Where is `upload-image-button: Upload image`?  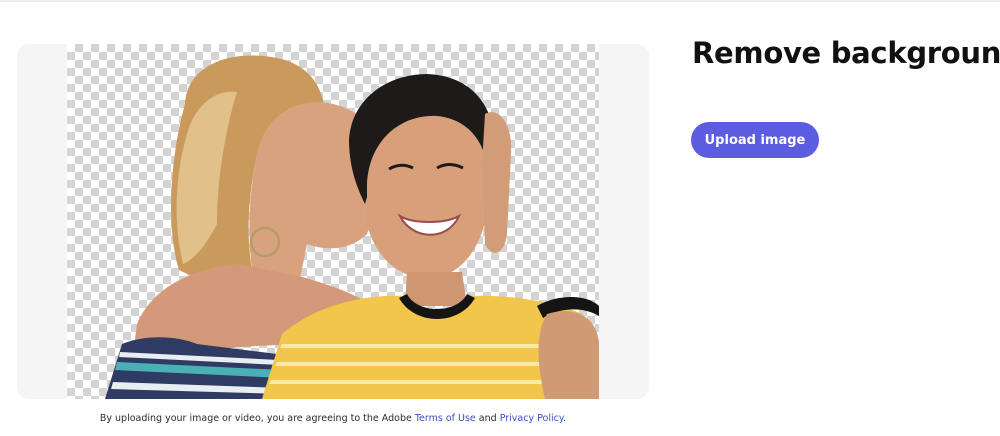
upload-image-button: Upload image is located at coordinates (755, 140).